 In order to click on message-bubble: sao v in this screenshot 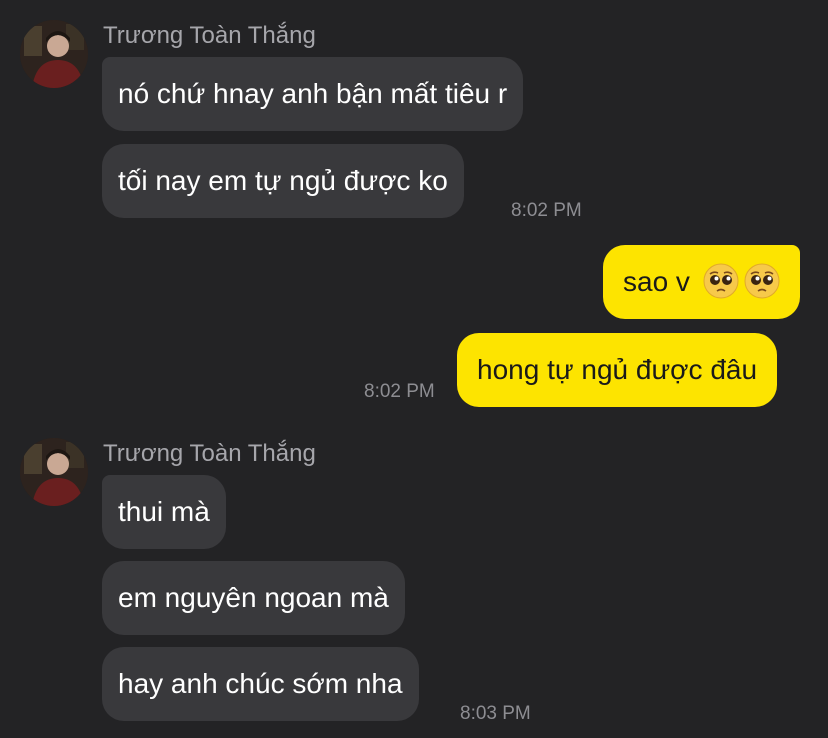, I will do `click(701, 282)`.